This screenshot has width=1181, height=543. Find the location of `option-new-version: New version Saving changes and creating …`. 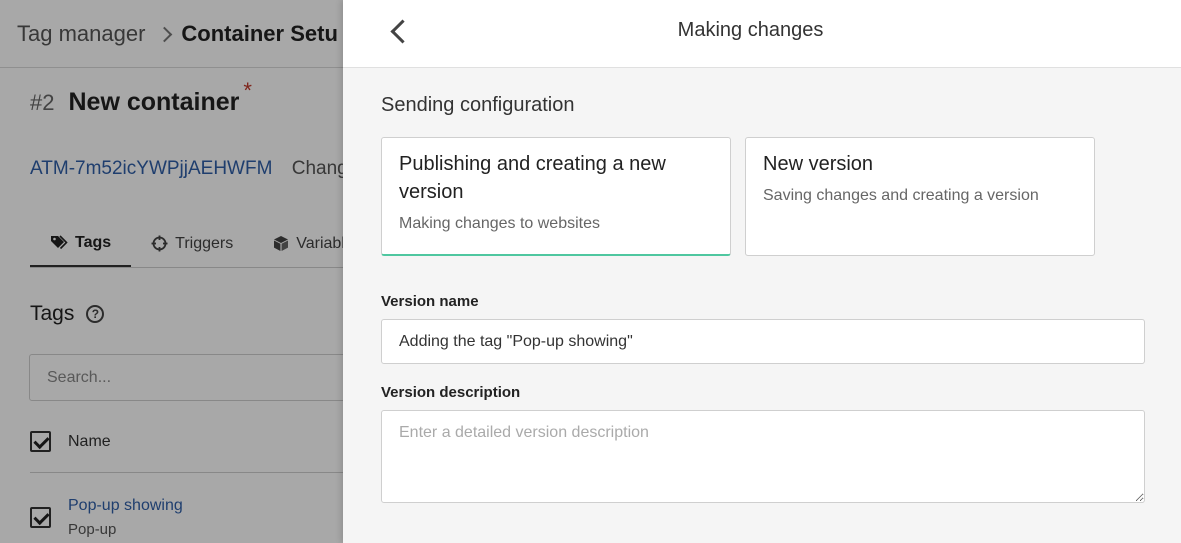

option-new-version: New version Saving changes and creating … is located at coordinates (920, 196).